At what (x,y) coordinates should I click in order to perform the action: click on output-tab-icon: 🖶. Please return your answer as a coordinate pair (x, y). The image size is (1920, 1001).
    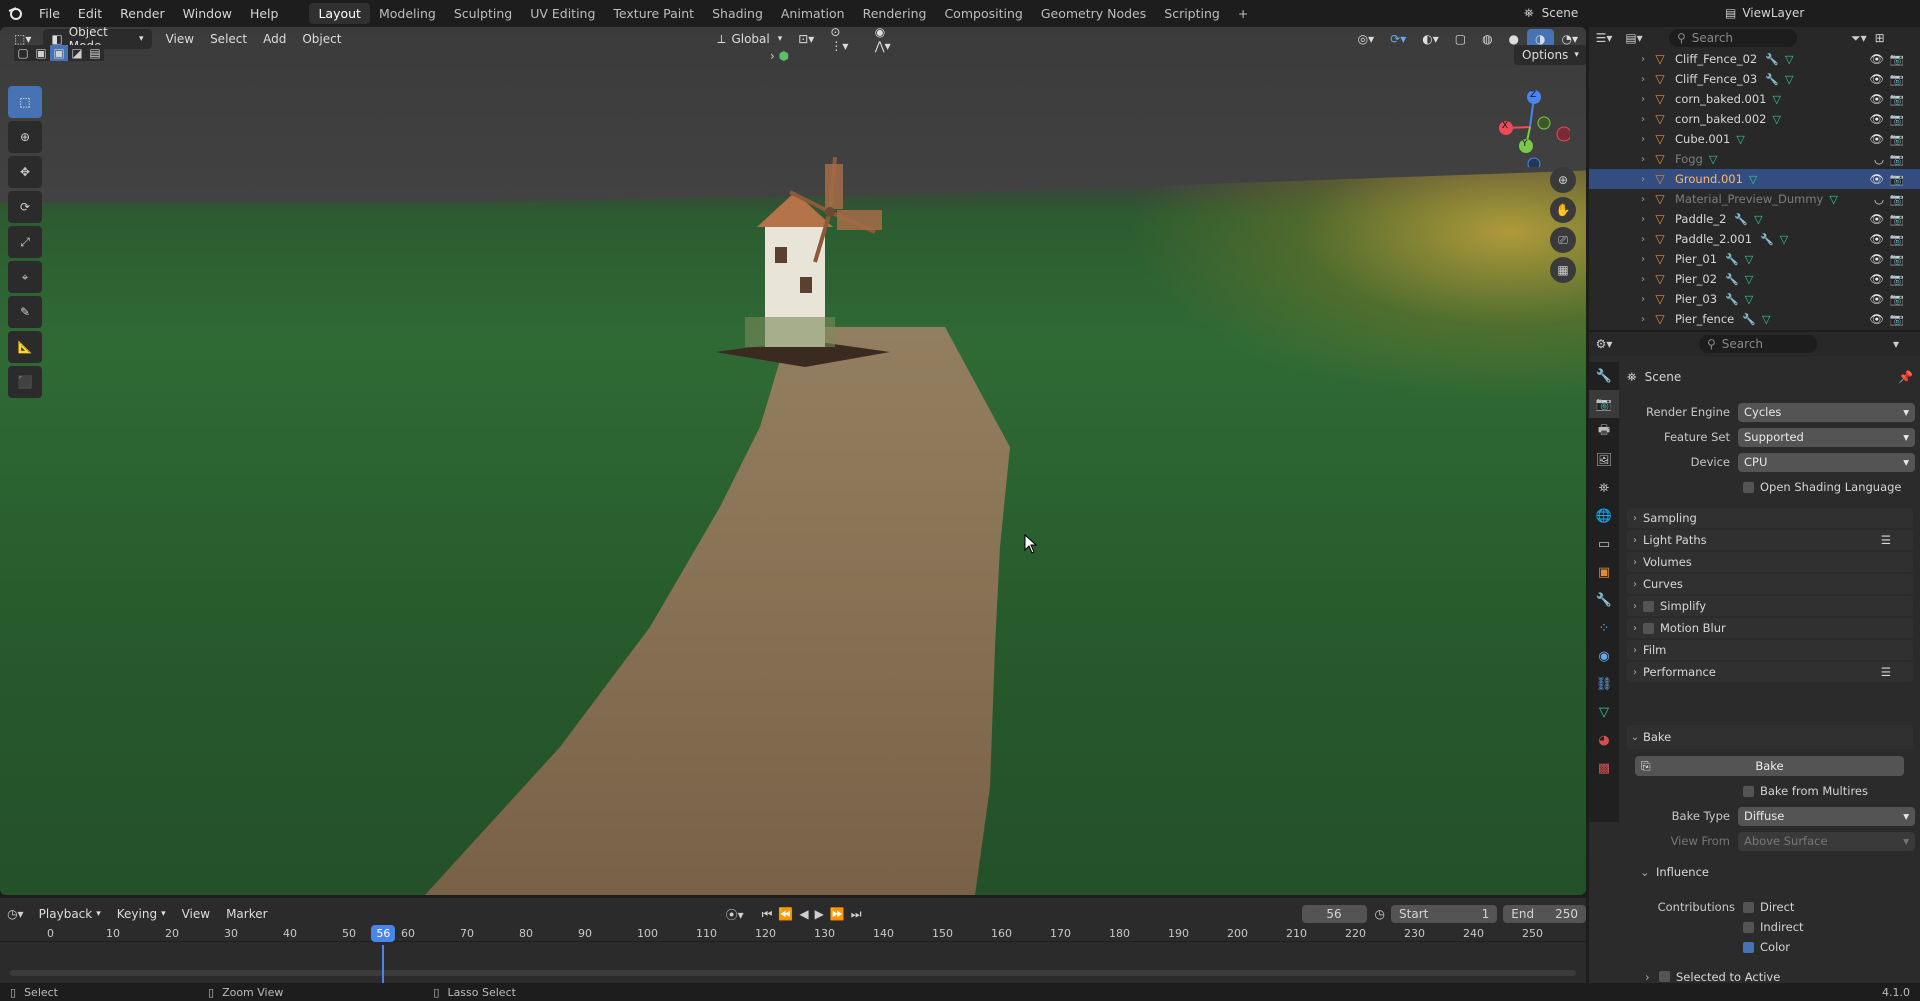
    Looking at the image, I should click on (1604, 432).